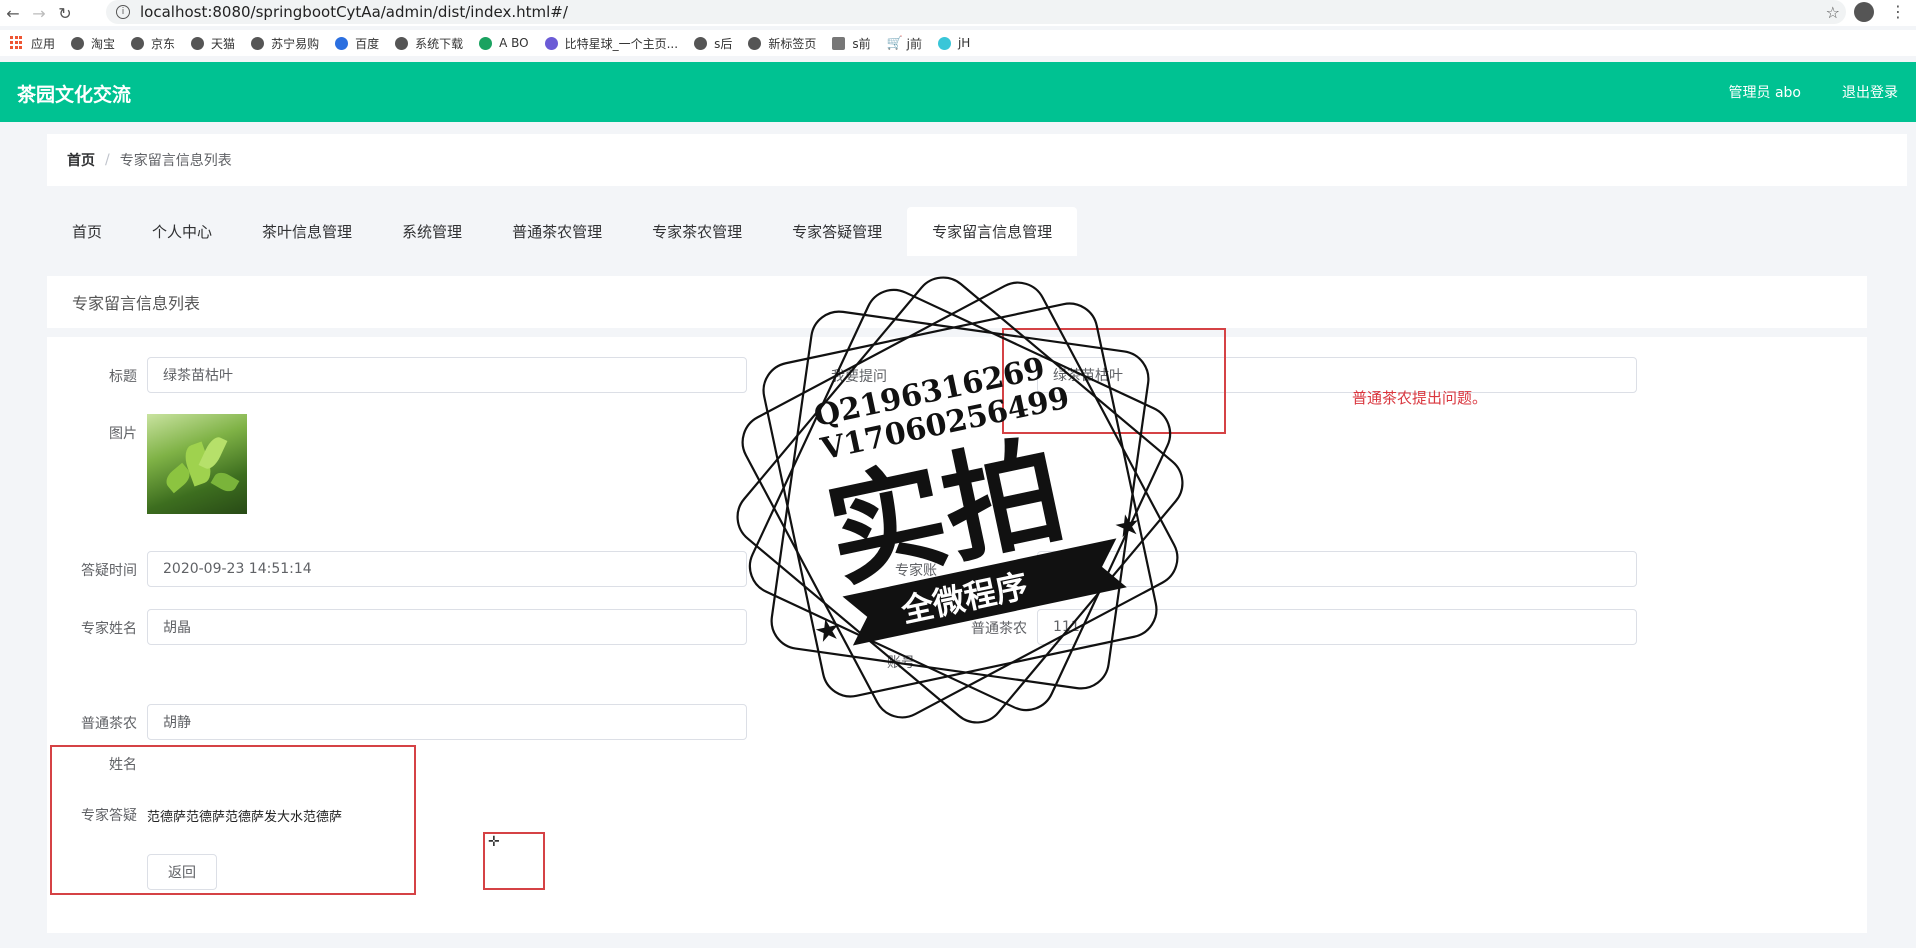  I want to click on tab-expert-farmer: 专家茶农管理, so click(697, 231).